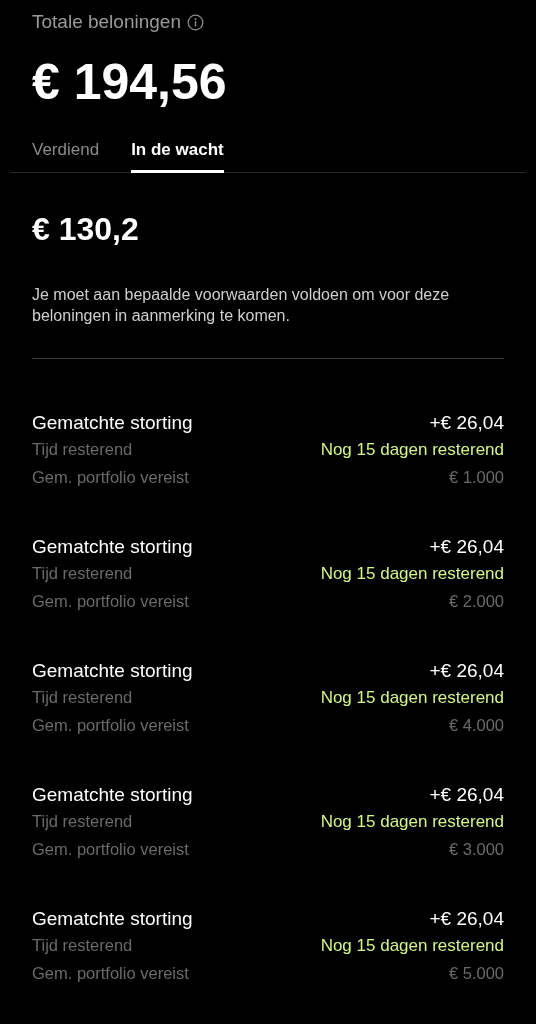 The width and height of the screenshot is (536, 1024). I want to click on tab: Verdiend, so click(66, 156).